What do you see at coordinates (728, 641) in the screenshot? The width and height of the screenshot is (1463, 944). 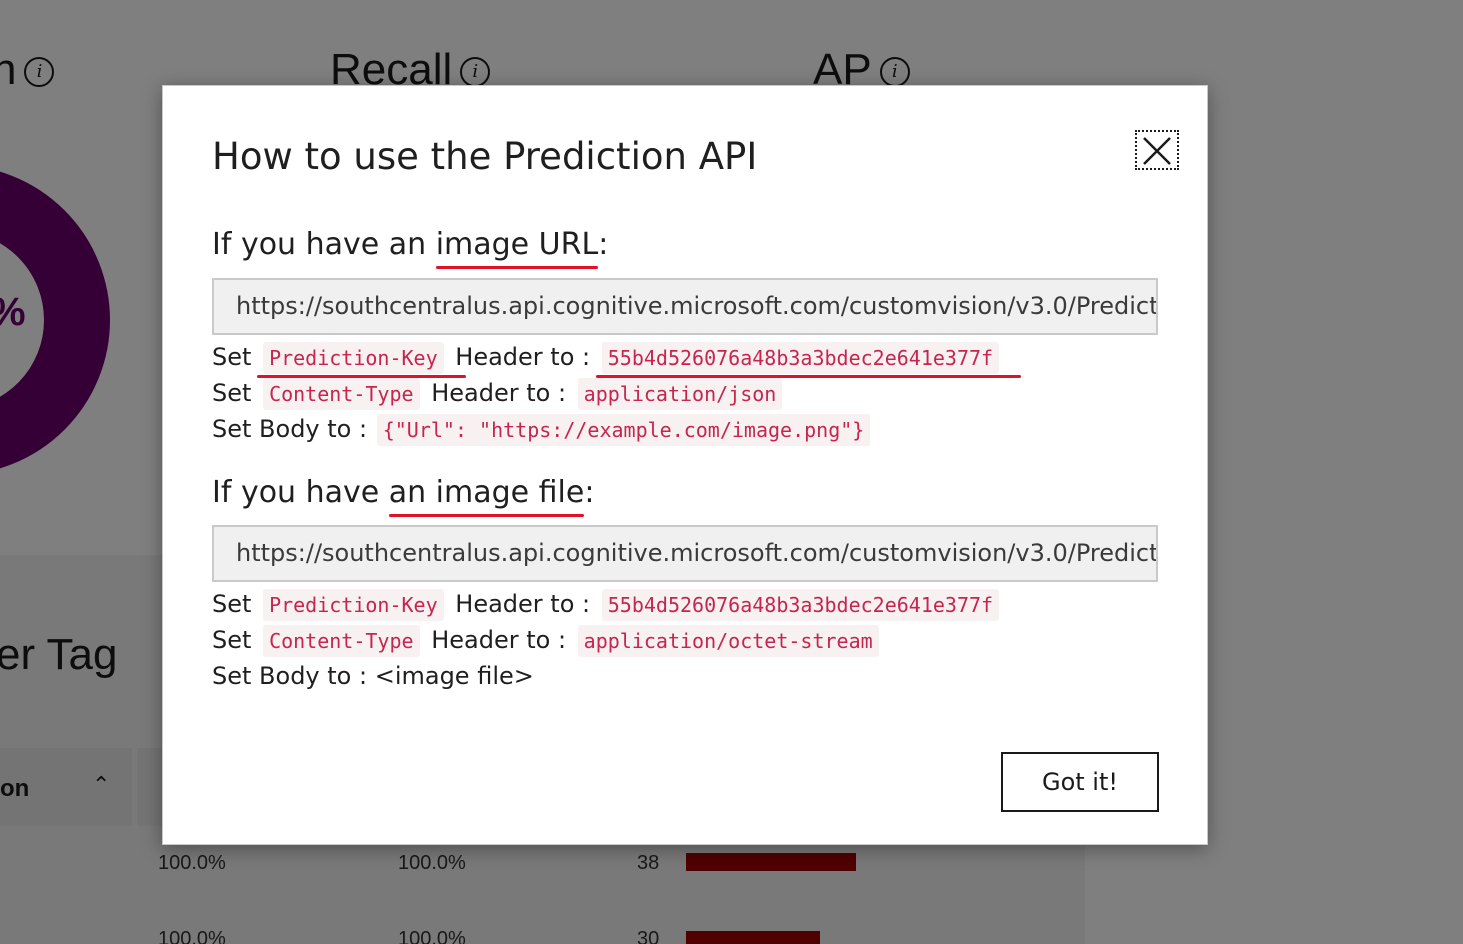 I see `content-type-value: application/octet-stream` at bounding box center [728, 641].